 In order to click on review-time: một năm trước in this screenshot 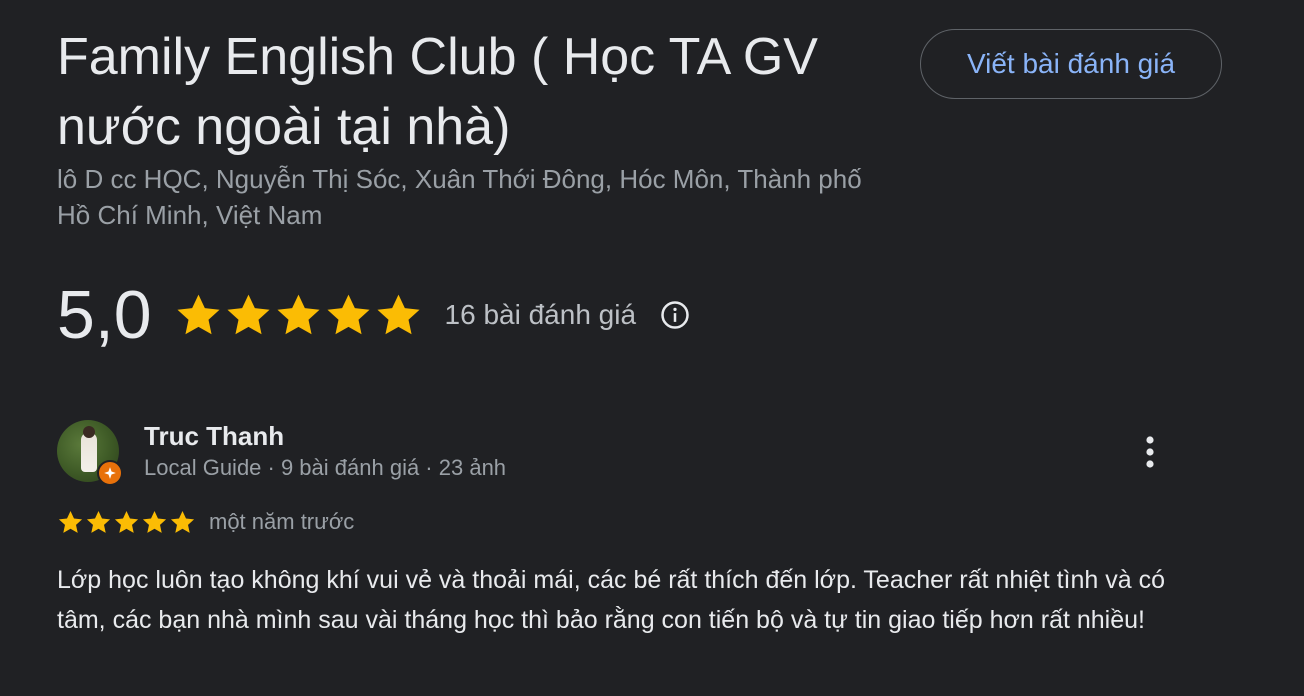, I will do `click(282, 521)`.